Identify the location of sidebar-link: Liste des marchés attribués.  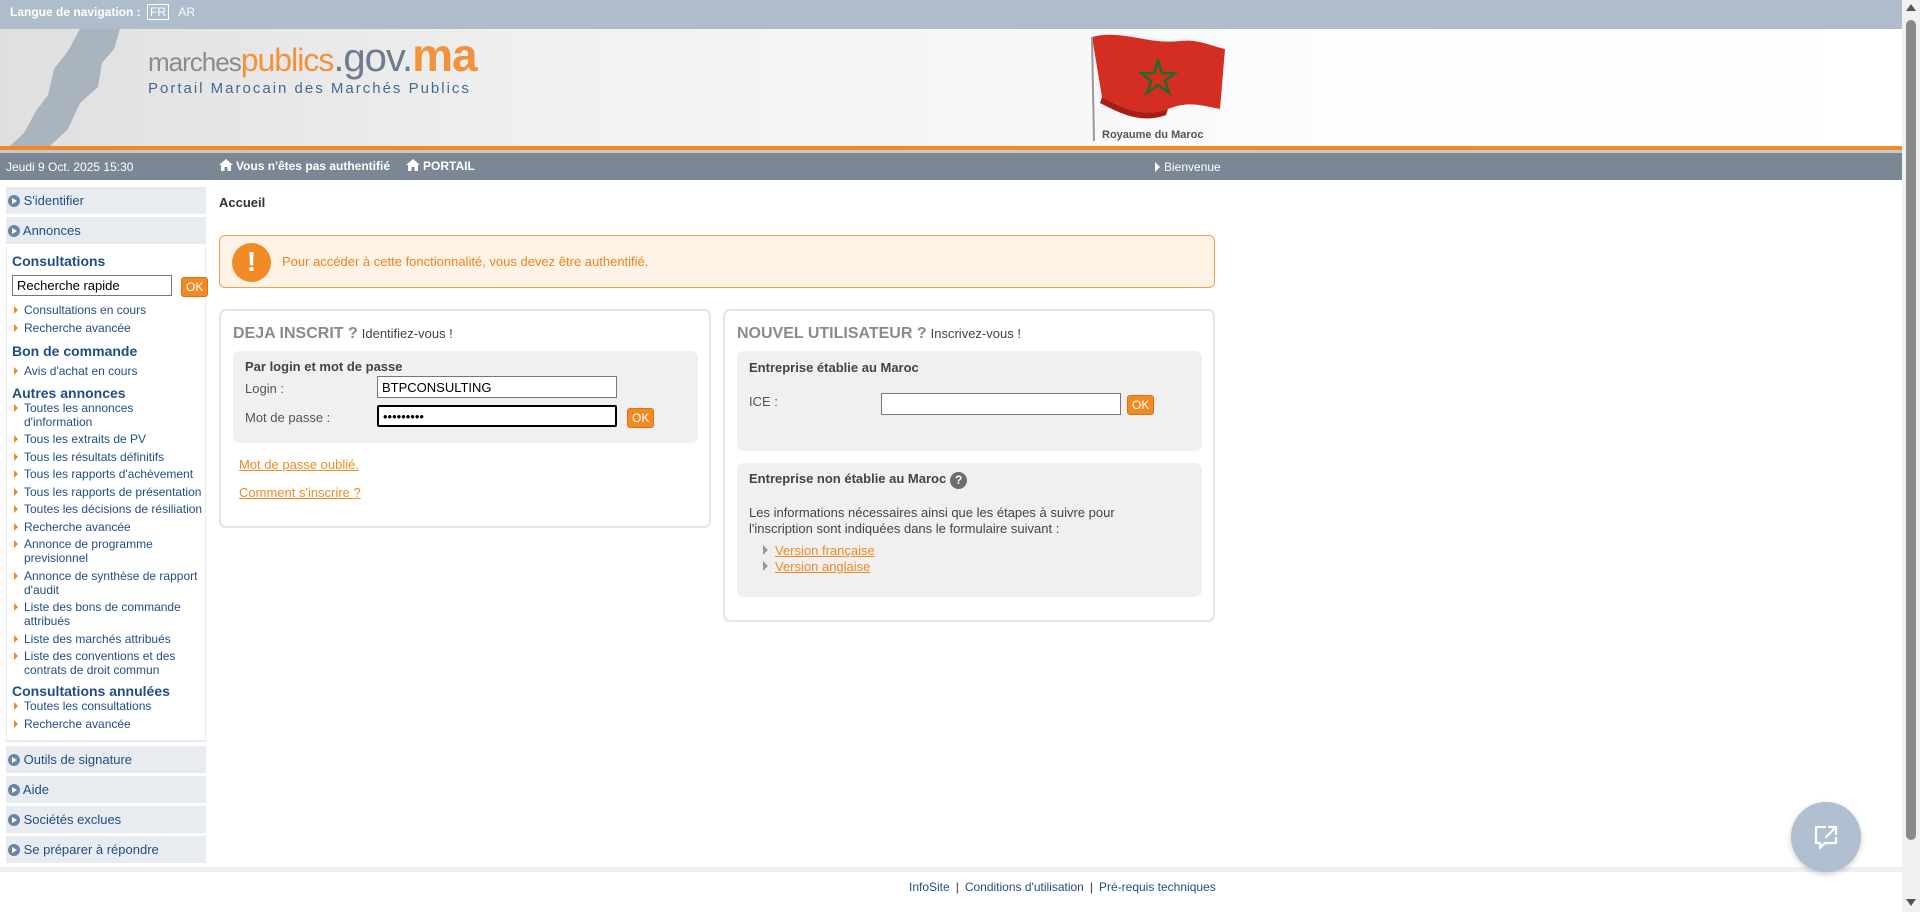
(108, 639).